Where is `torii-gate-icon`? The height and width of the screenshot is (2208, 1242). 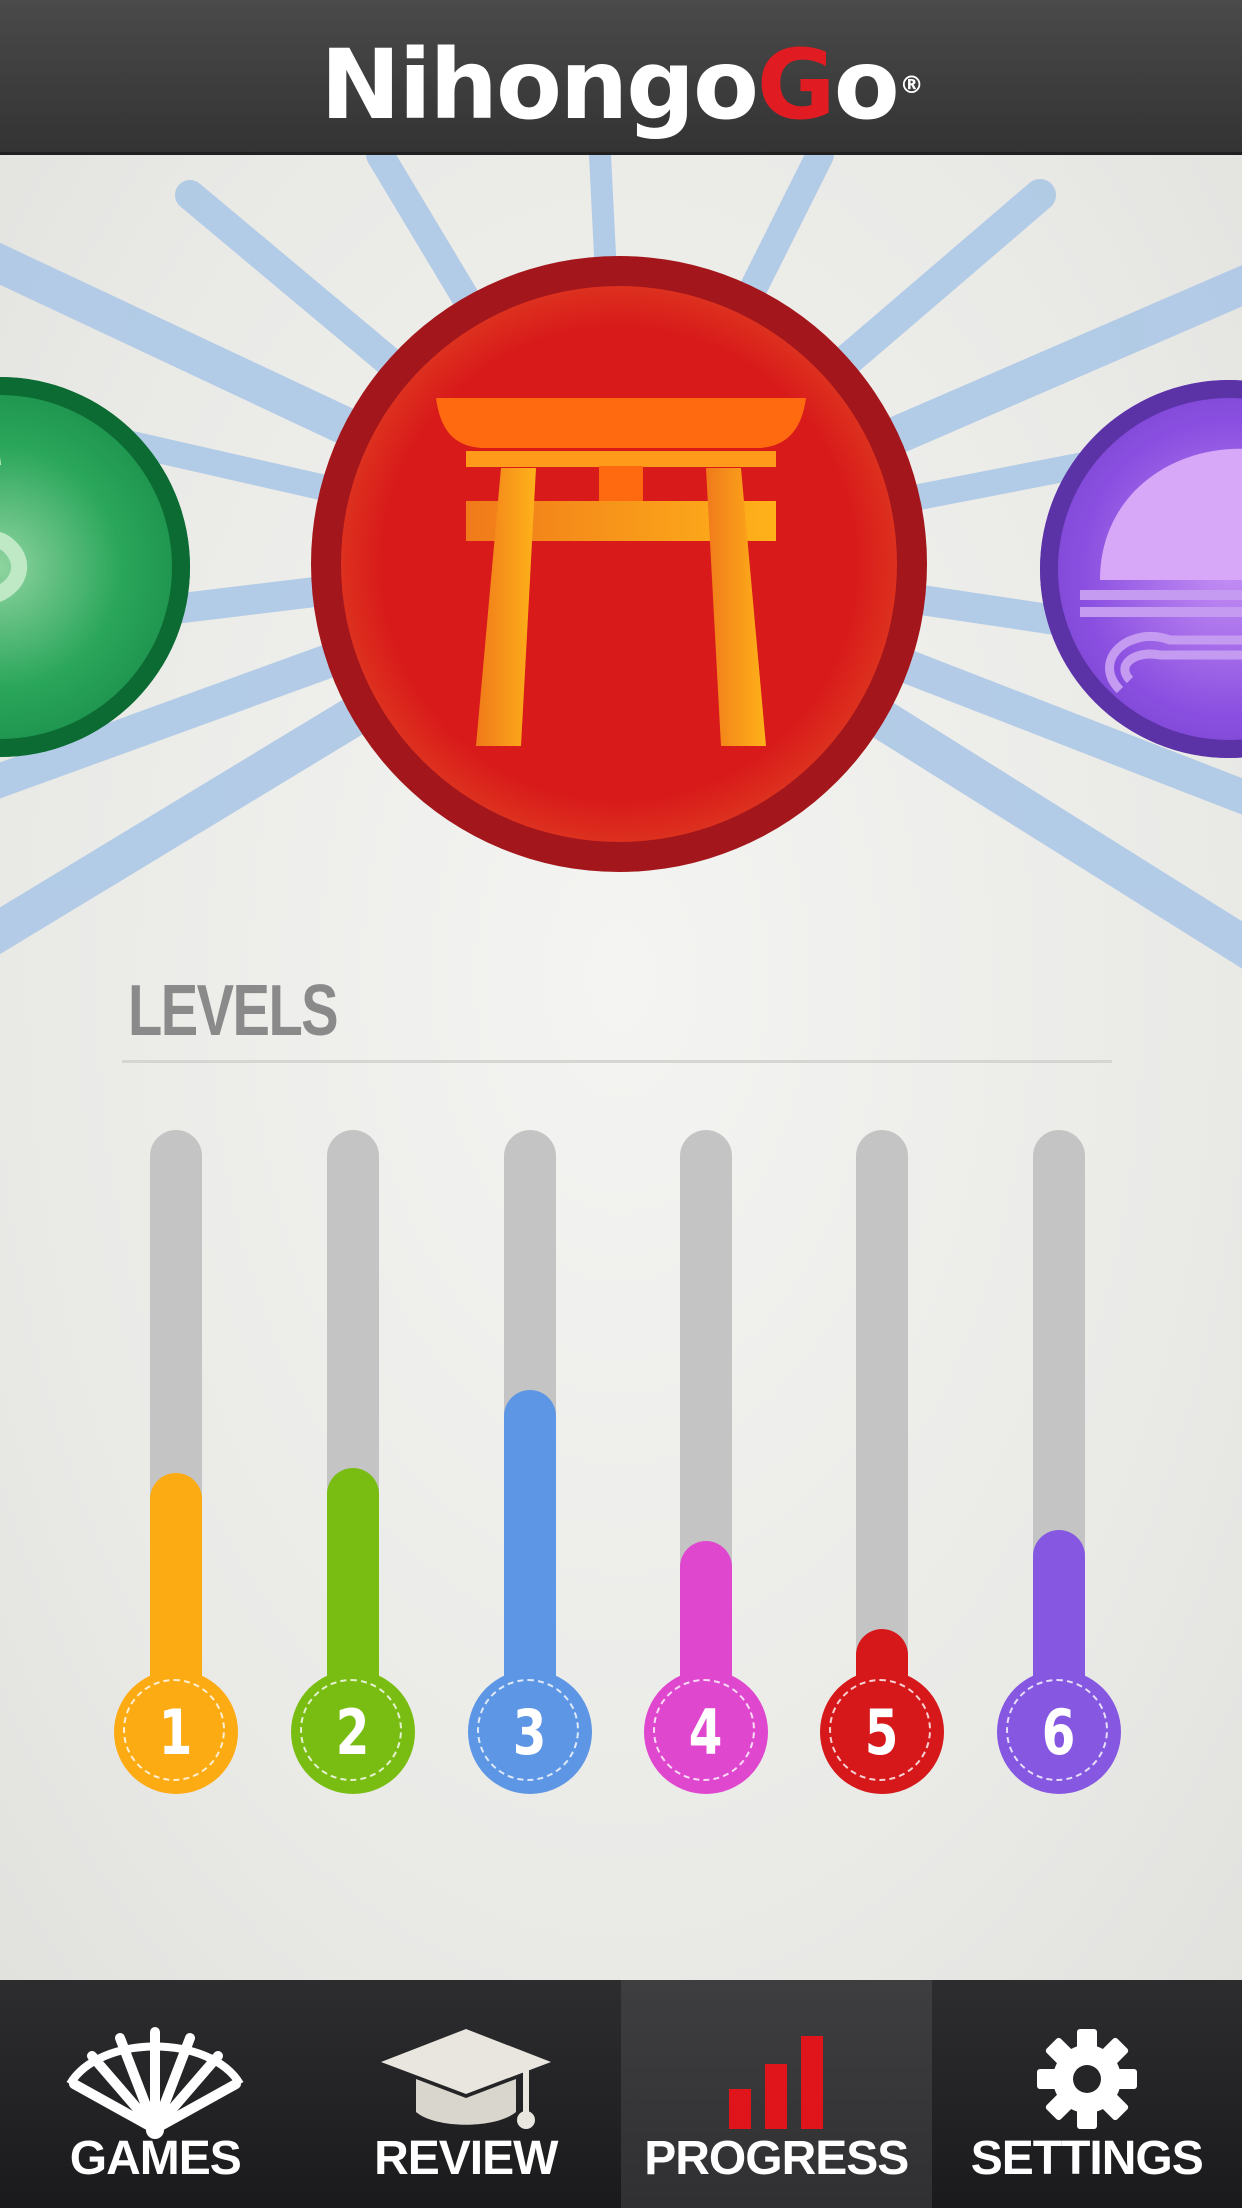
torii-gate-icon is located at coordinates (621, 572).